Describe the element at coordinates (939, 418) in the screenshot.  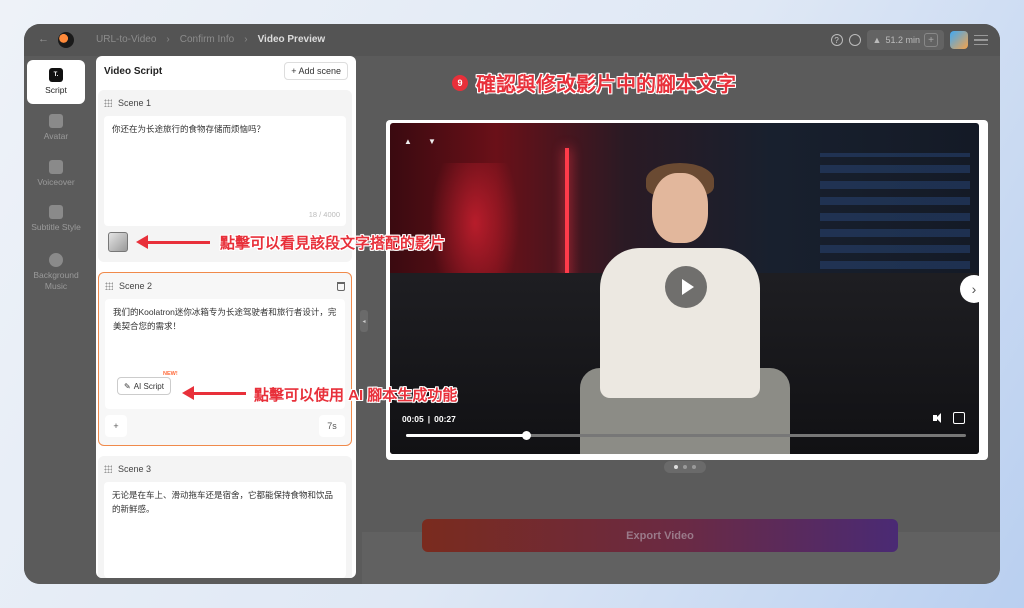
I see `volume-icon` at that location.